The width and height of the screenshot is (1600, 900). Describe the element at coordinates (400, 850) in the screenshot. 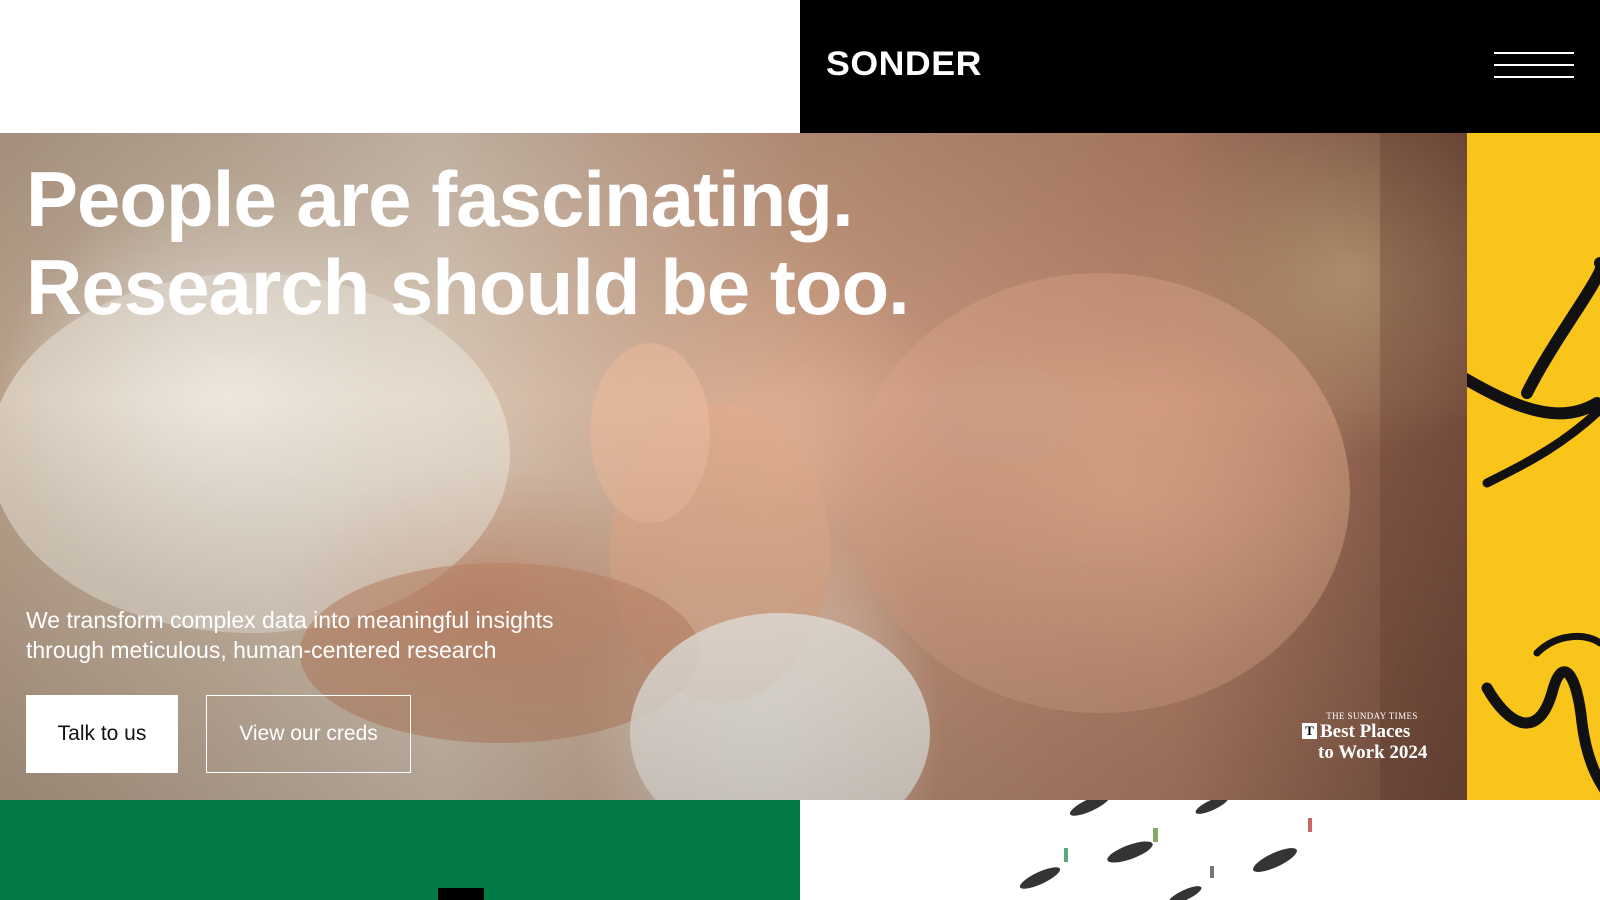

I see `green-panel` at that location.